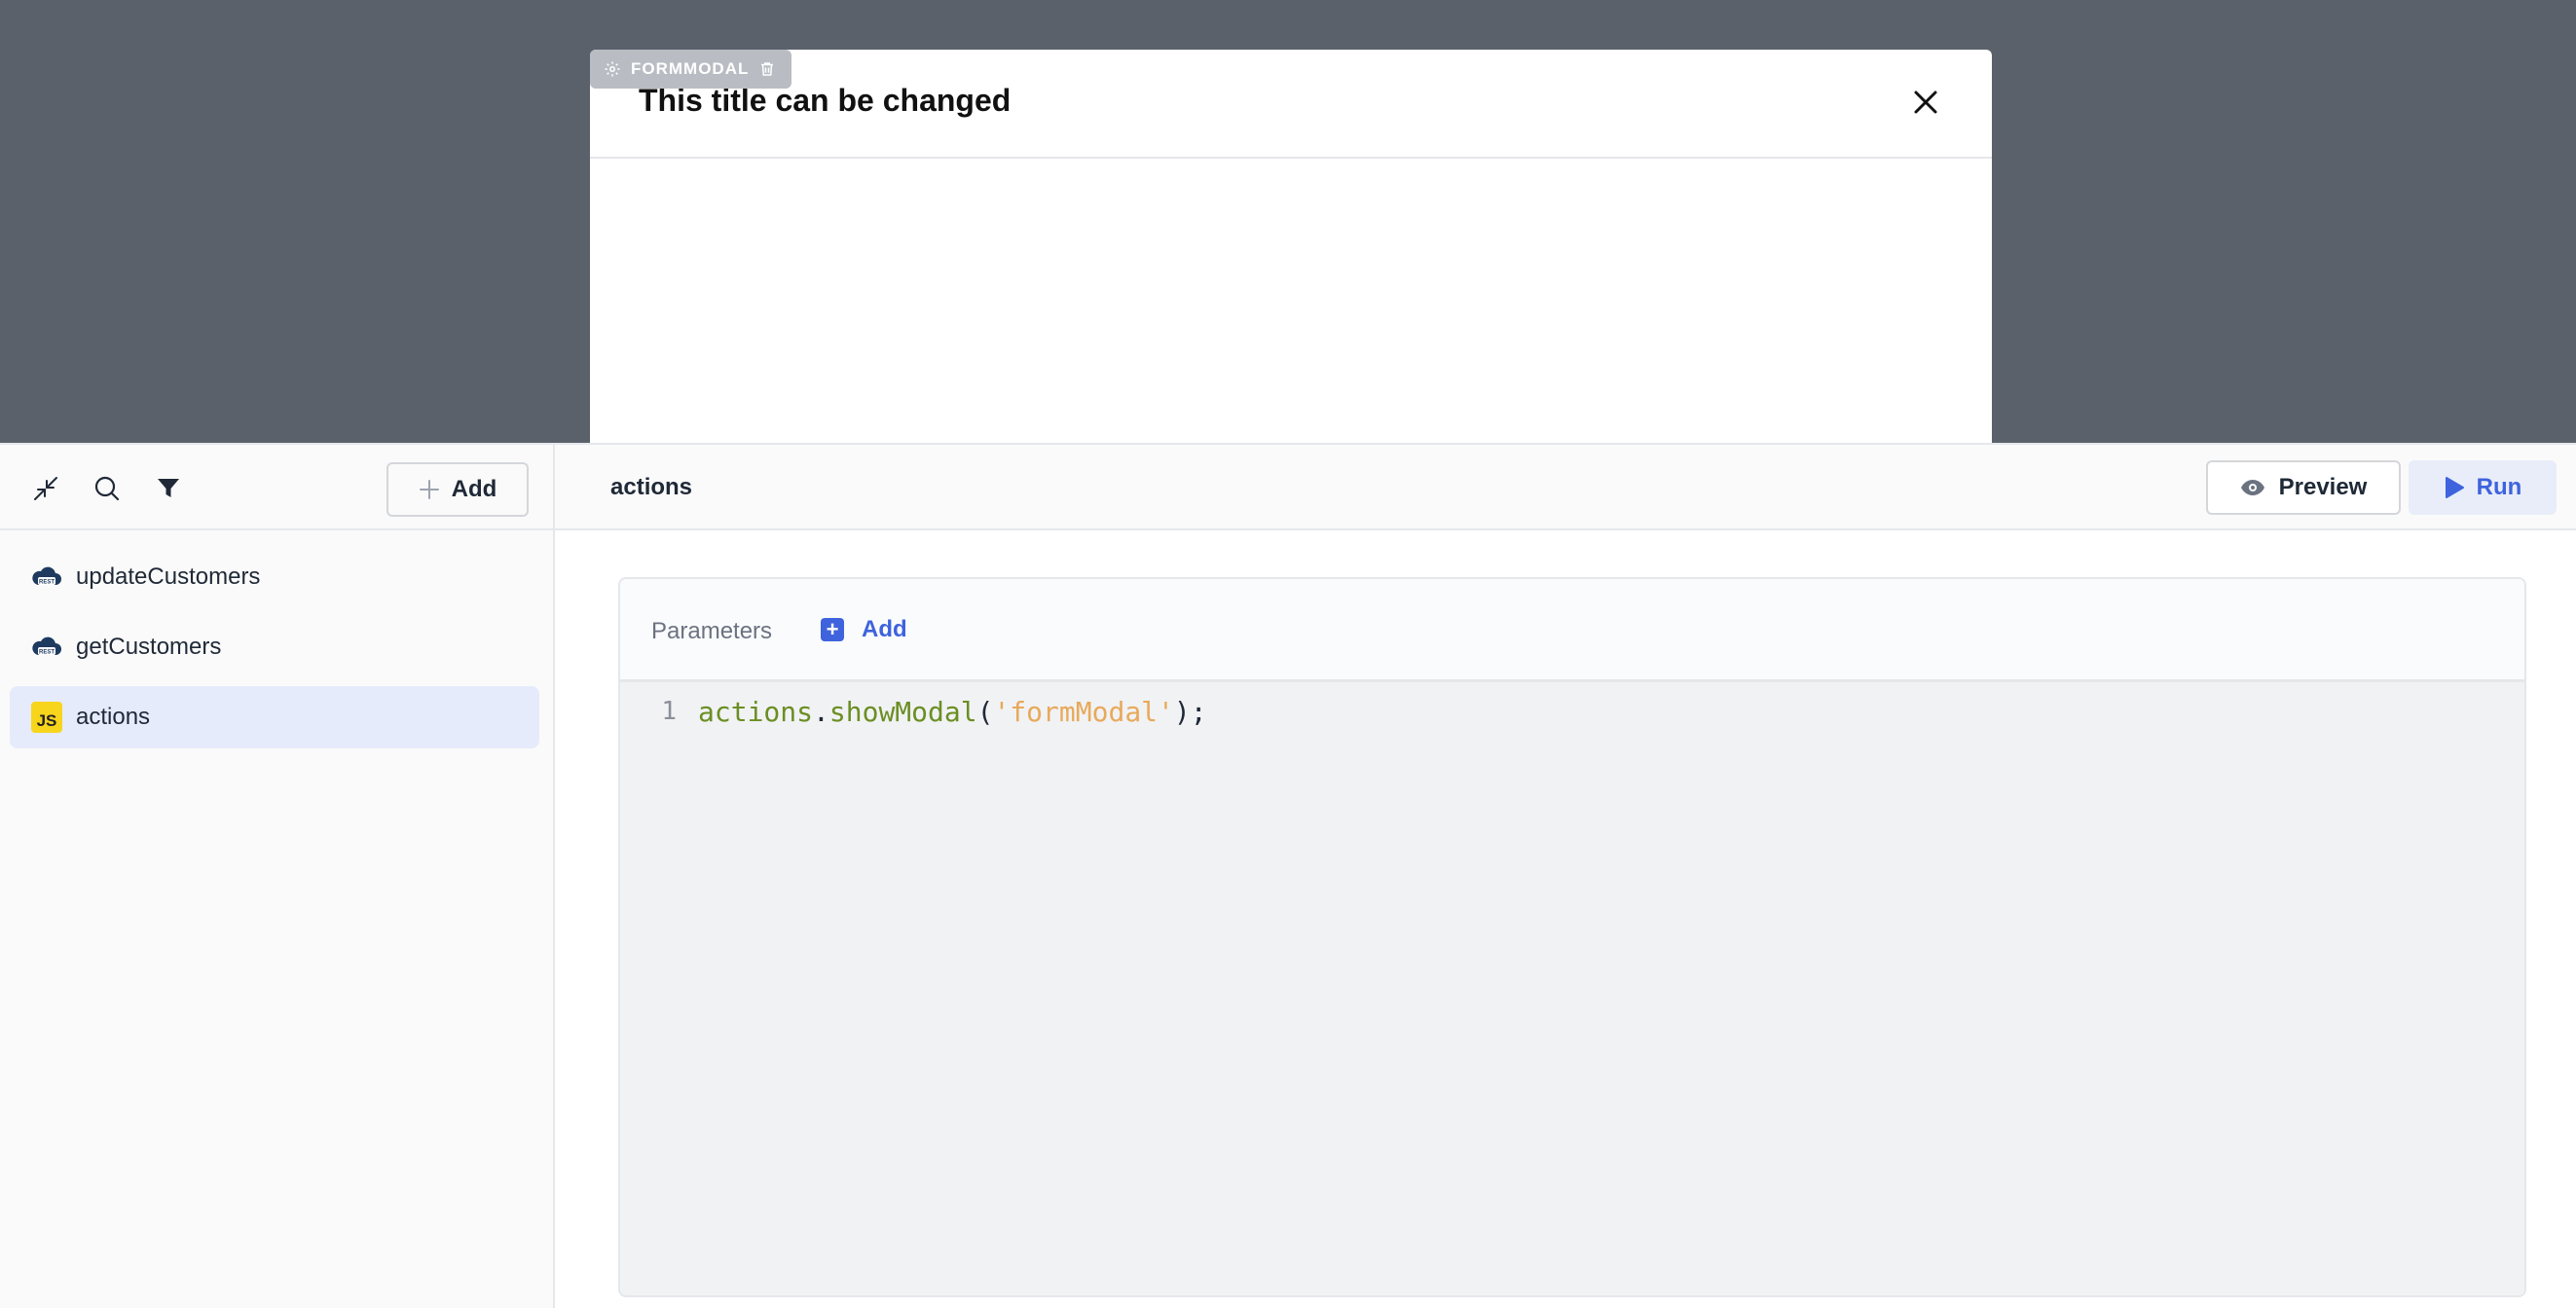 This screenshot has width=2576, height=1308. Describe the element at coordinates (902, 711) in the screenshot. I see `code-token-method: showModal` at that location.